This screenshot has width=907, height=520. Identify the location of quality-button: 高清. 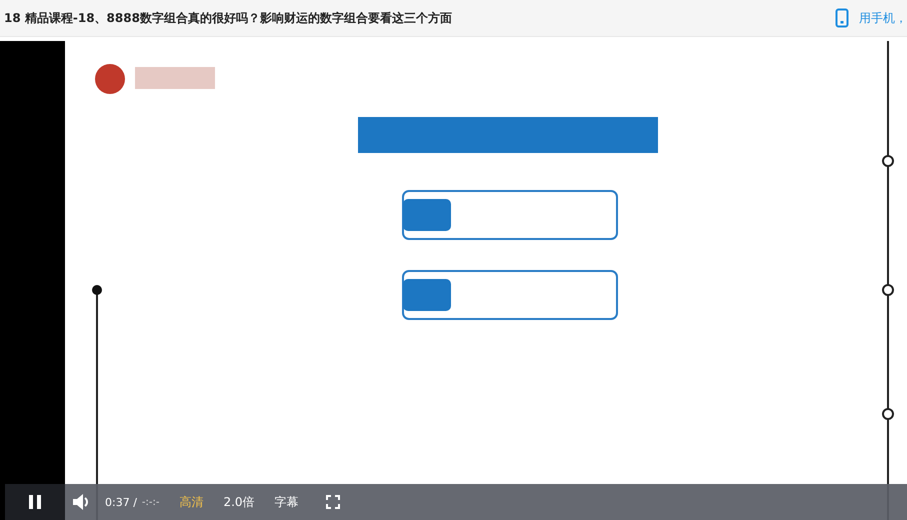
(191, 502).